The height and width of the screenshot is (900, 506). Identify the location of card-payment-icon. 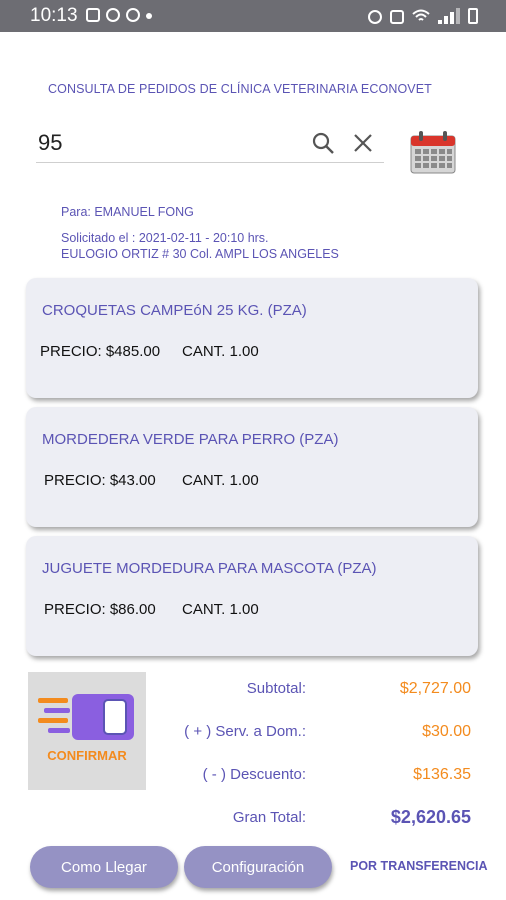
(86, 717).